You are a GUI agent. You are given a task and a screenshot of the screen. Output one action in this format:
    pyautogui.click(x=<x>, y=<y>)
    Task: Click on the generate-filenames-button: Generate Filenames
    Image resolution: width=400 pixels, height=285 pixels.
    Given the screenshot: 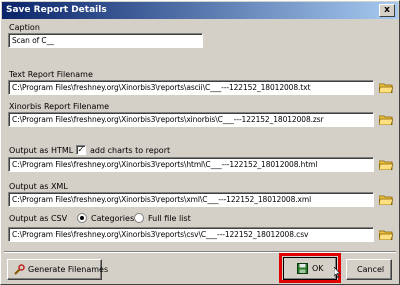 What is the action you would take?
    pyautogui.click(x=57, y=269)
    